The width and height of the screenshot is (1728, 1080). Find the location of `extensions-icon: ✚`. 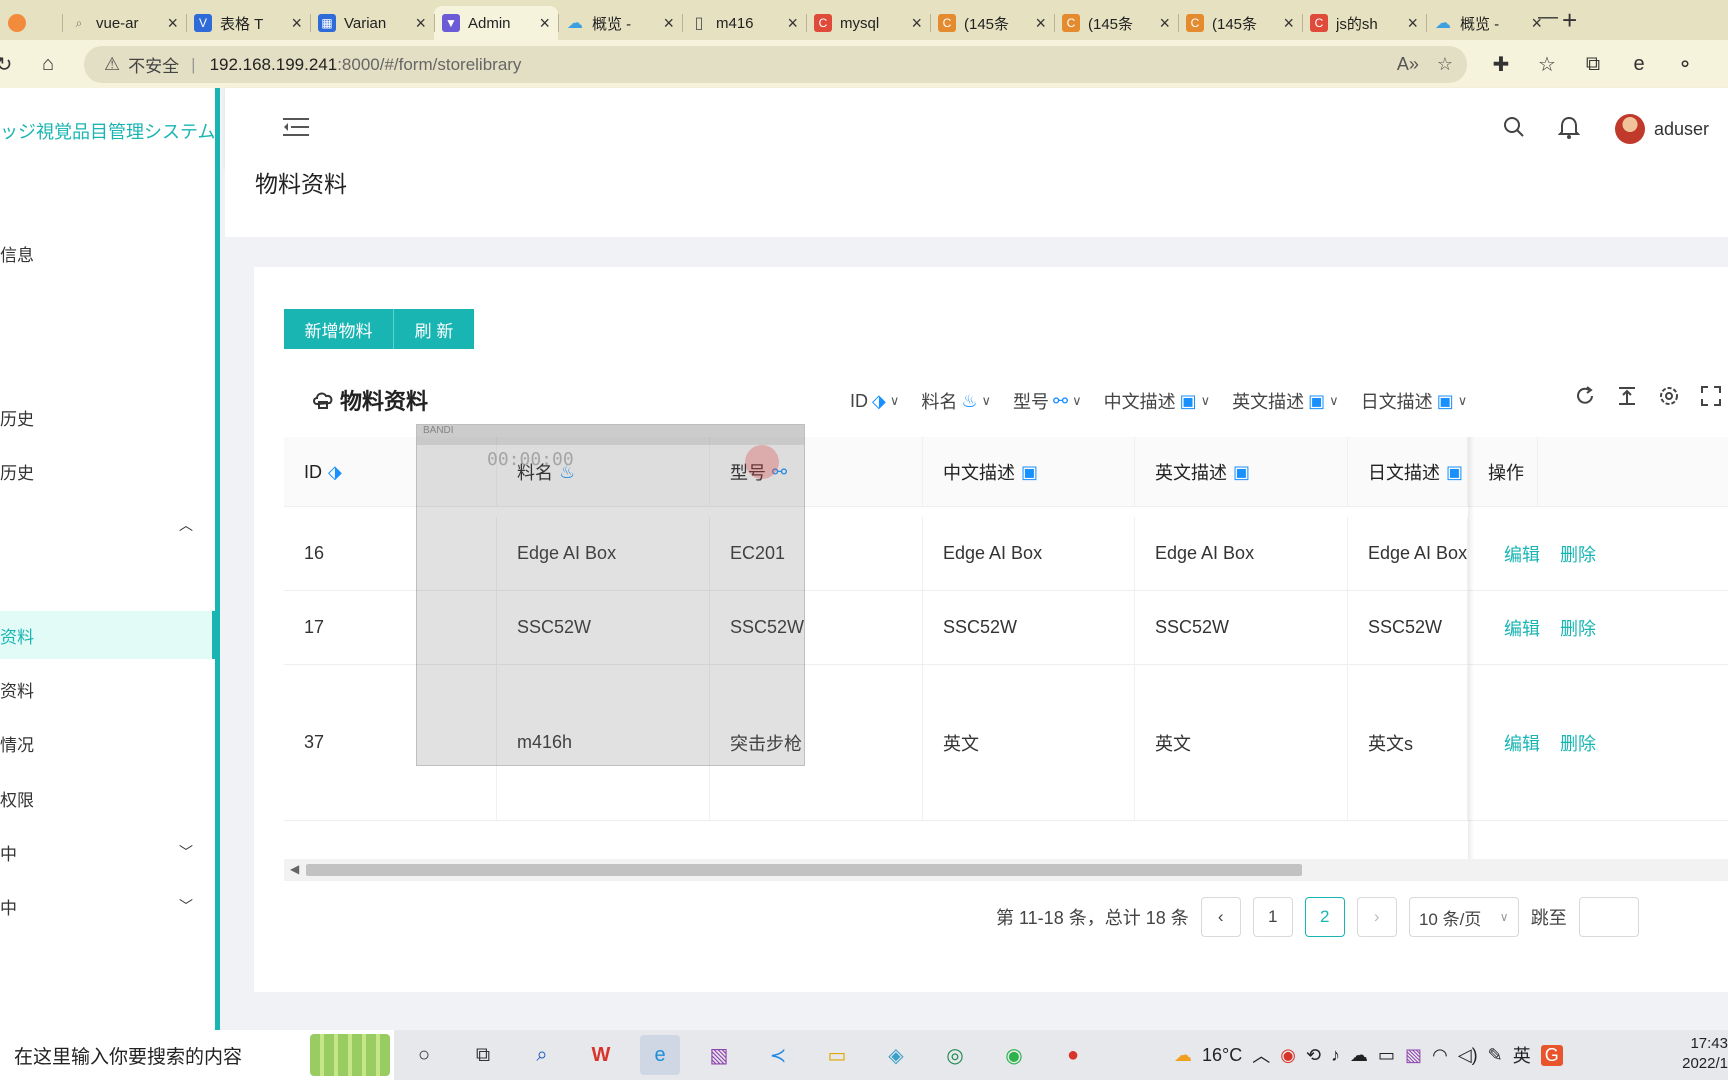

extensions-icon: ✚ is located at coordinates (1501, 64).